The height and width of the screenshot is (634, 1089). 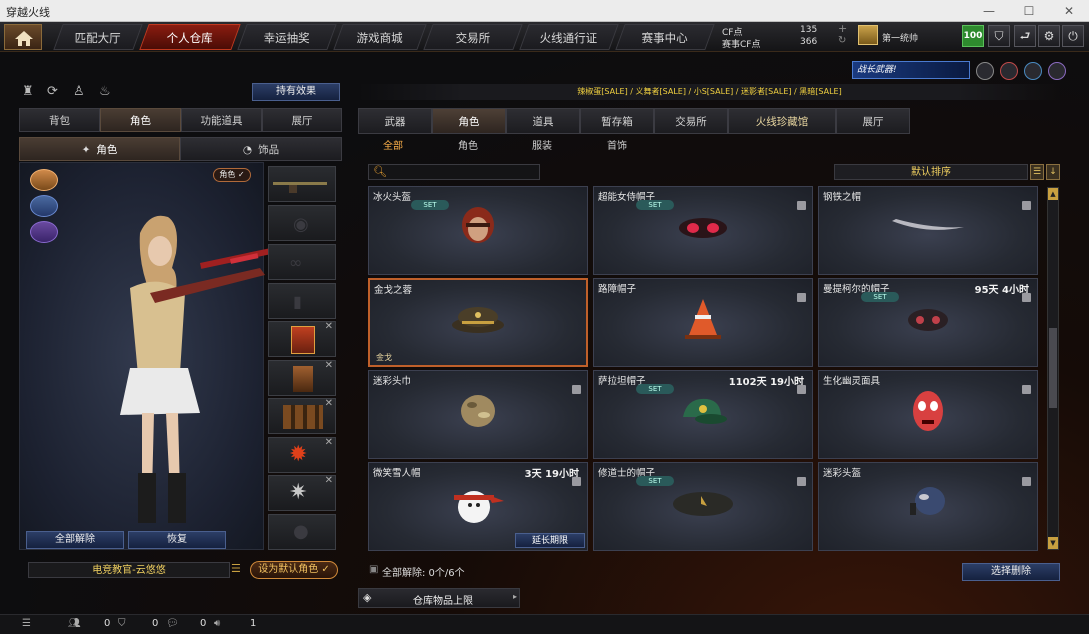 What do you see at coordinates (107, 92) in the screenshot?
I see `bag-icon: ♨` at bounding box center [107, 92].